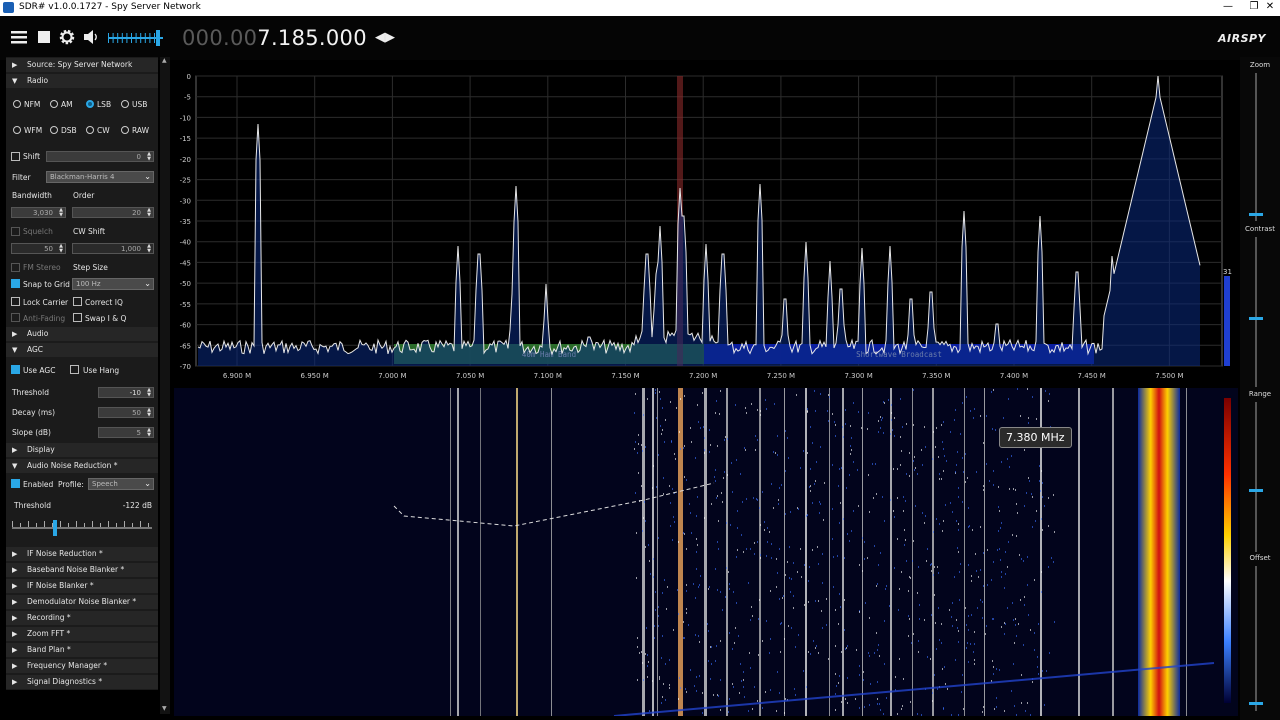  Describe the element at coordinates (164, 60) in the screenshot. I see `scroll-up-icon: ▲` at that location.